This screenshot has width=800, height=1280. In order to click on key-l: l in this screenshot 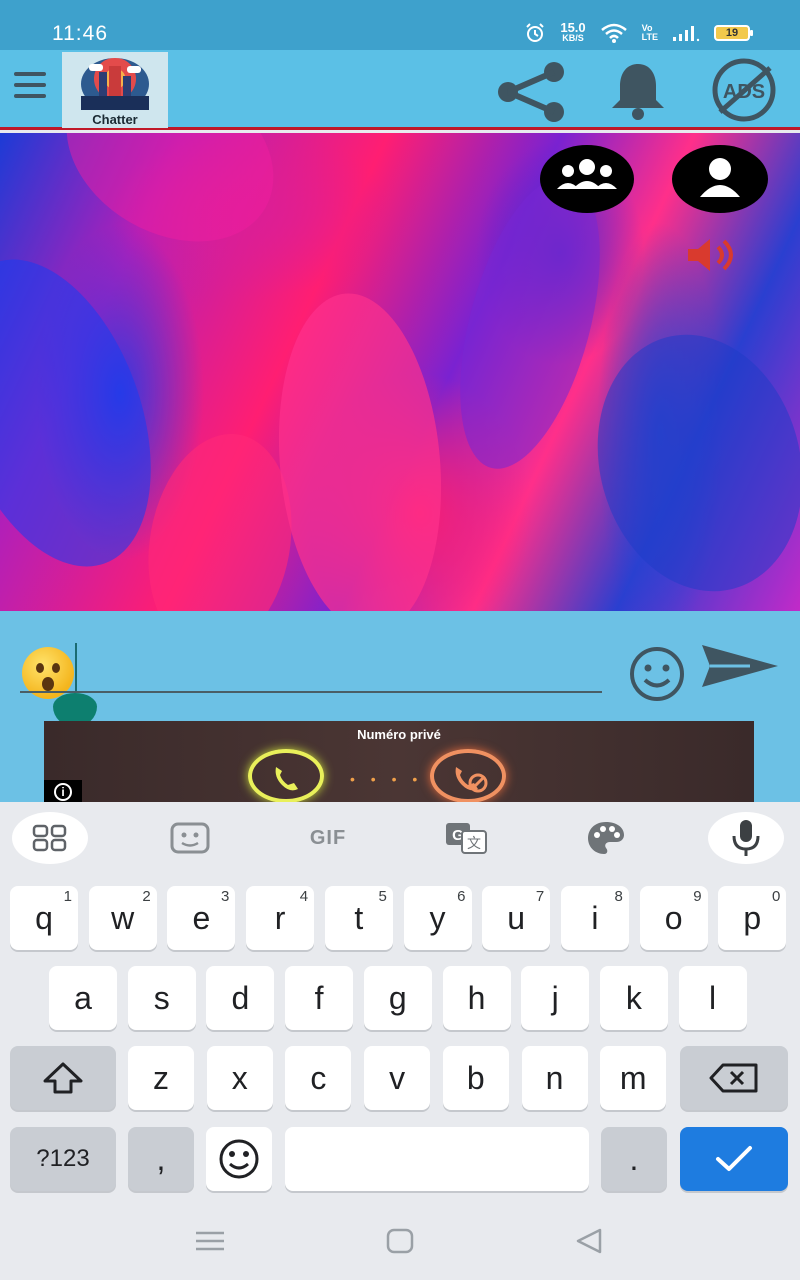, I will do `click(712, 998)`.